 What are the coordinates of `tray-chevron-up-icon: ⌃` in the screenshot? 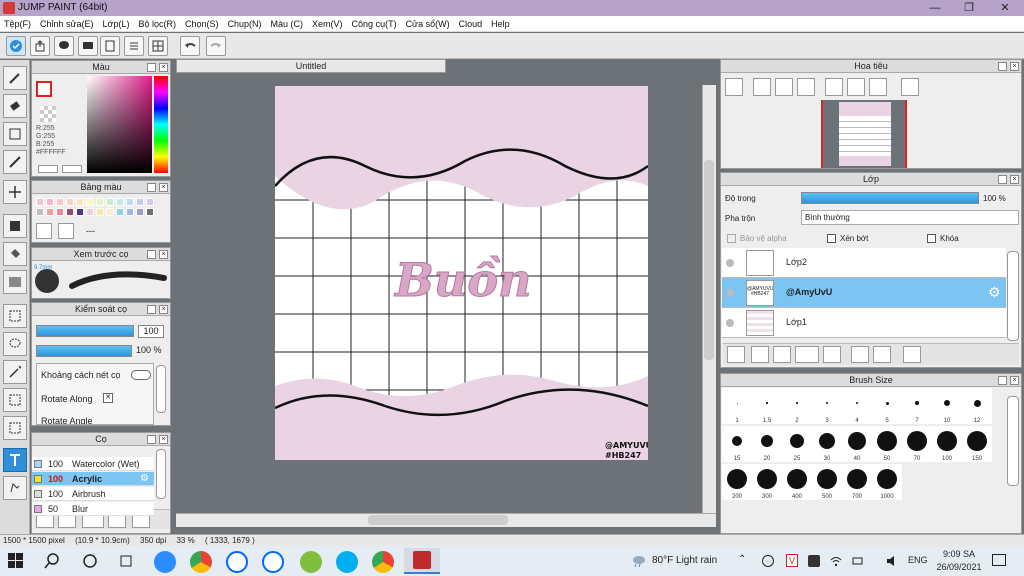 It's located at (742, 559).